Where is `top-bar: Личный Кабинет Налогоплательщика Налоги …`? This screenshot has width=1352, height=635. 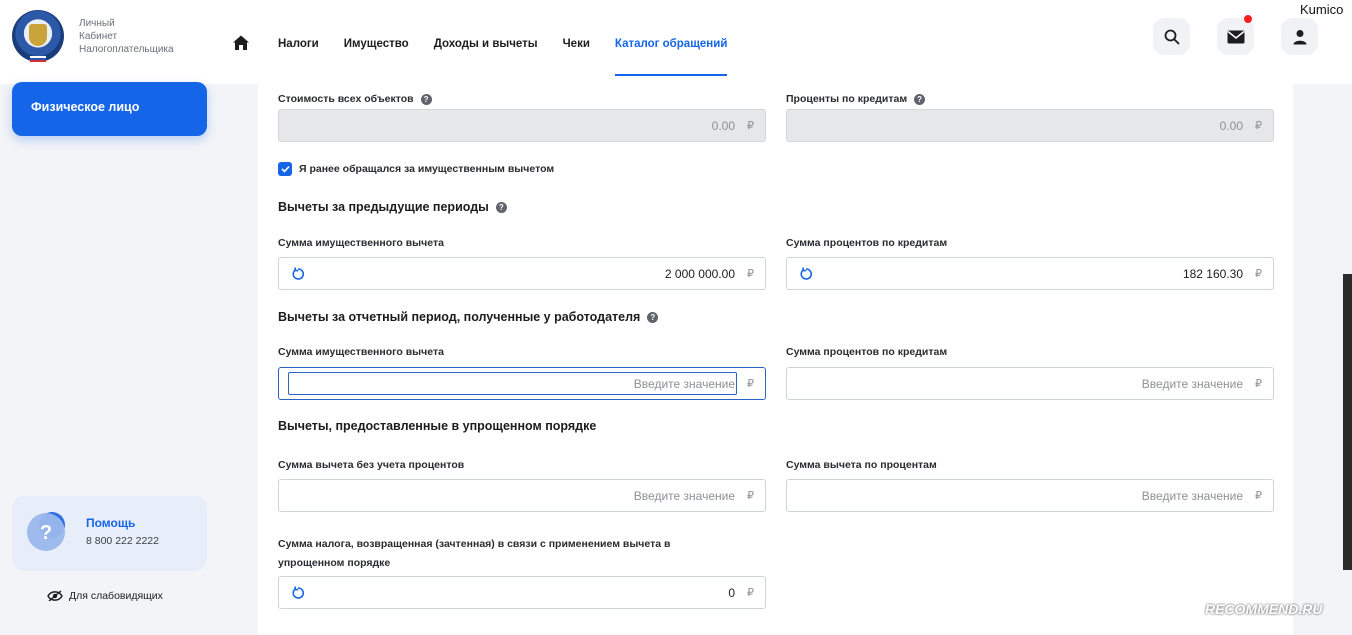 top-bar: Личный Кабинет Налогоплательщика Налоги … is located at coordinates (676, 42).